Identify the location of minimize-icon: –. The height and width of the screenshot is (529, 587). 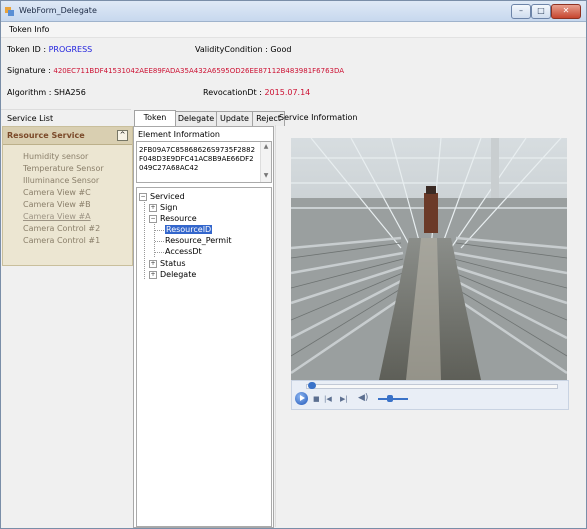
(521, 10).